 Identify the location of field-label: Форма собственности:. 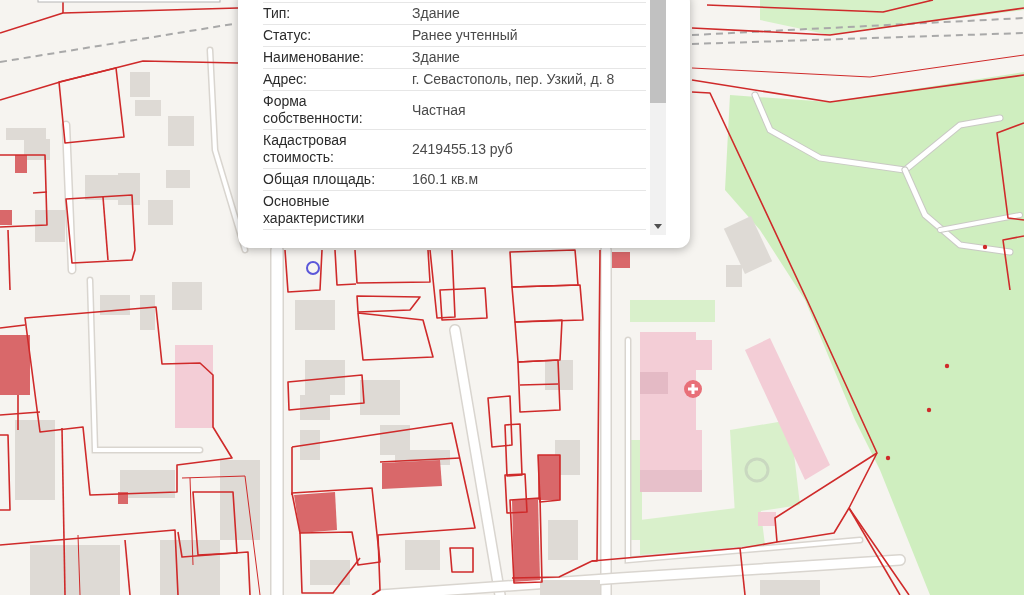
(337, 110).